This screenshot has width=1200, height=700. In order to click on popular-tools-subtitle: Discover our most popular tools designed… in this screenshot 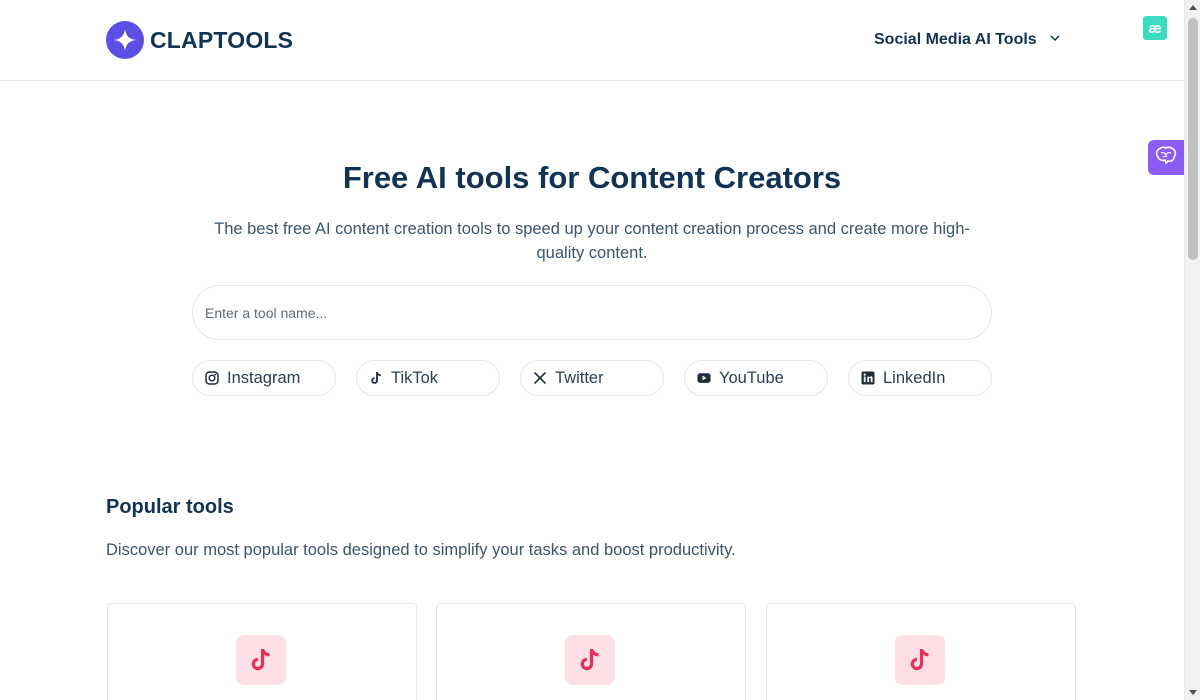, I will do `click(421, 550)`.